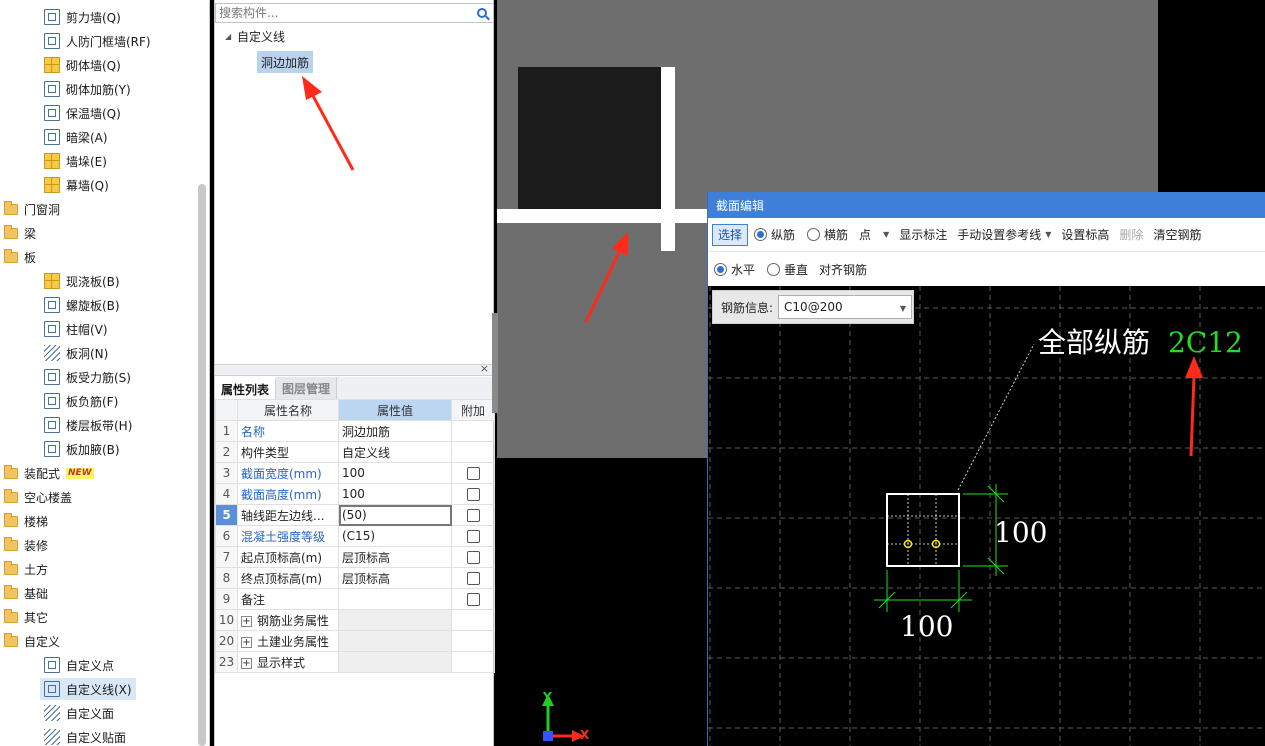 The height and width of the screenshot is (746, 1265). I want to click on search-input, so click(346, 13).